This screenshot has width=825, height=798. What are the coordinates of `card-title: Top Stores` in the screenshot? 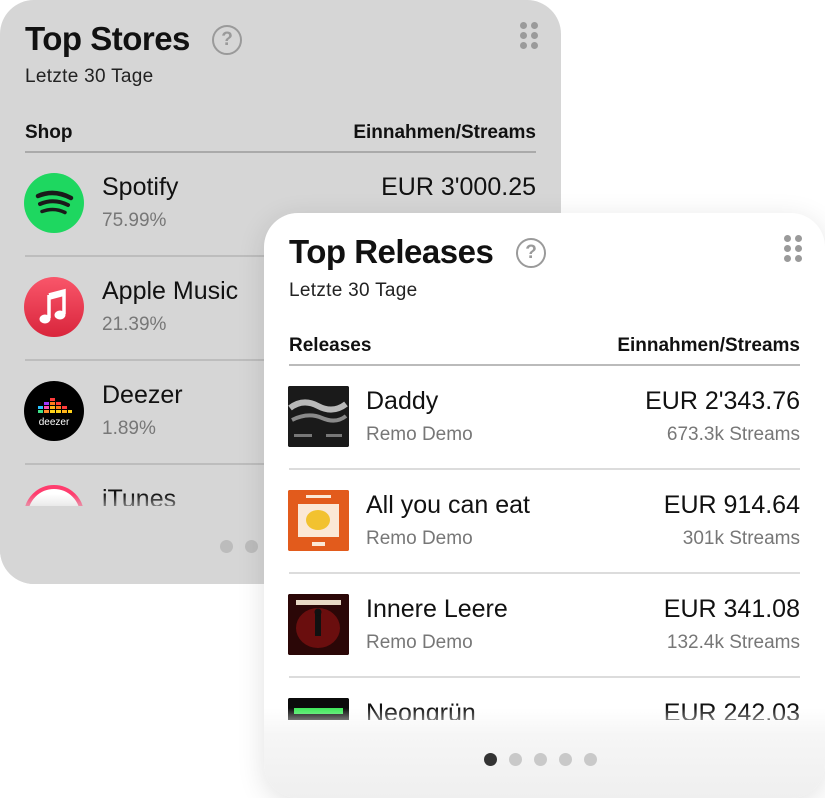 It's located at (107, 38).